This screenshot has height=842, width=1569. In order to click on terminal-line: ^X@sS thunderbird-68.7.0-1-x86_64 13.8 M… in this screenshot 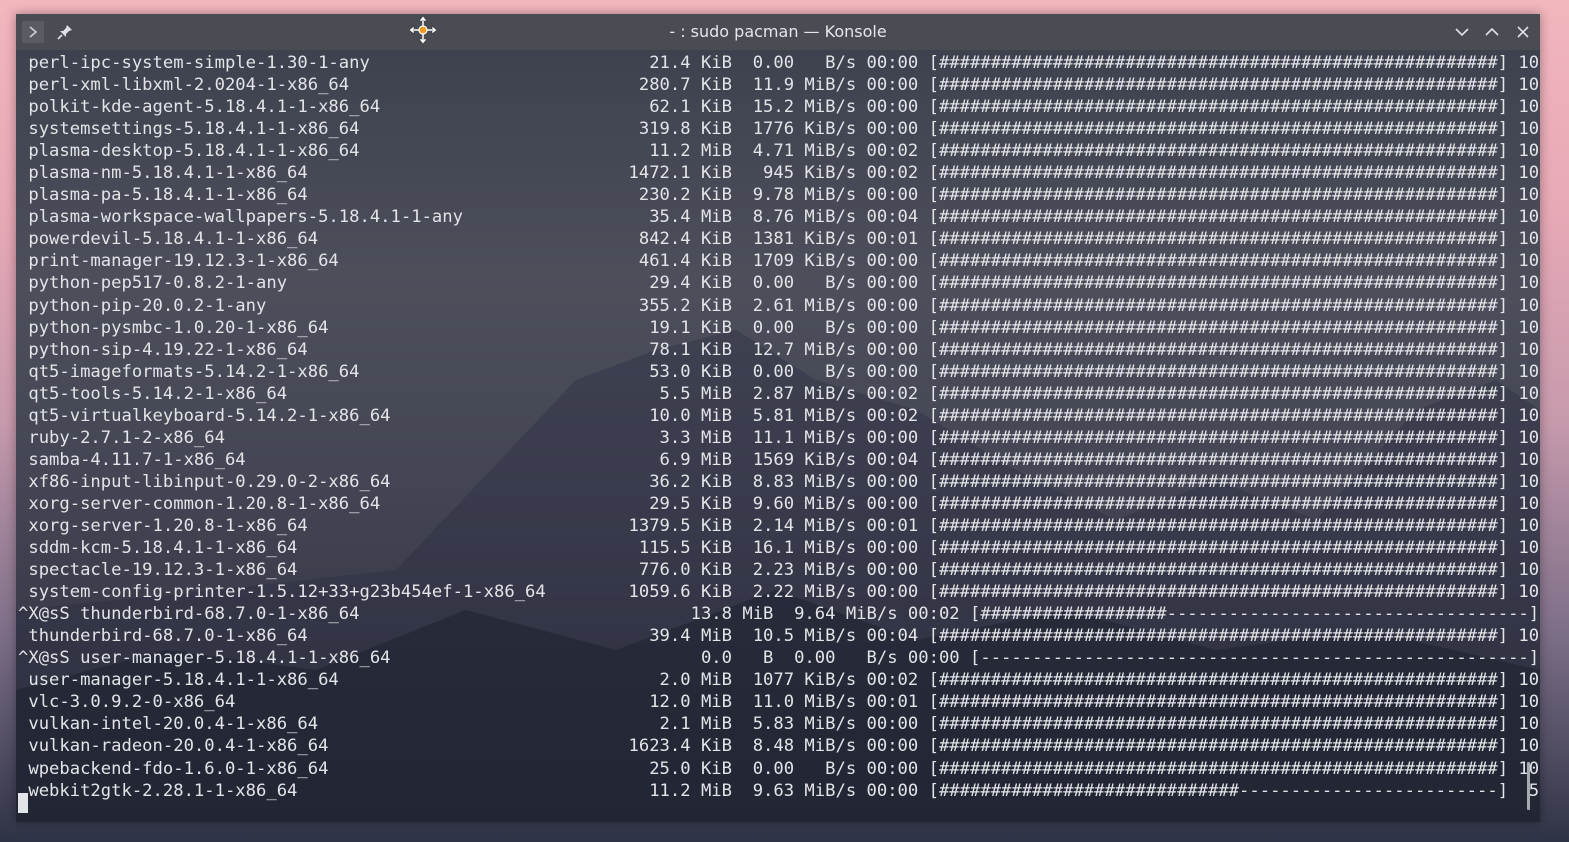, I will do `click(779, 614)`.